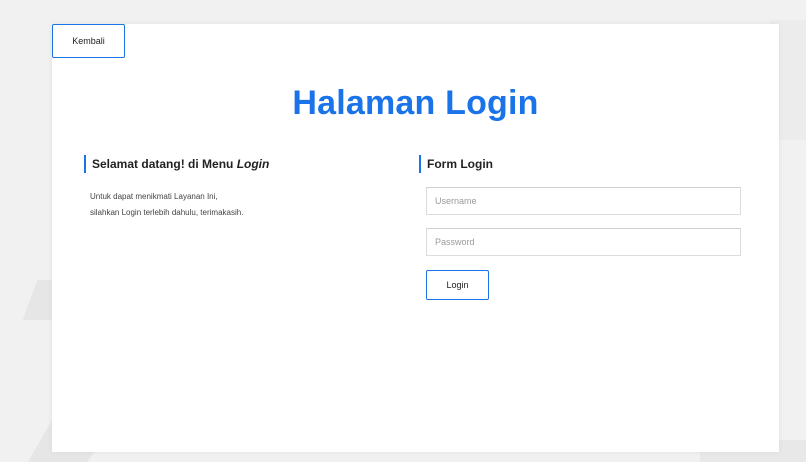 The width and height of the screenshot is (806, 462). What do you see at coordinates (253, 164) in the screenshot?
I see `welcome-heading-emphasis: Login` at bounding box center [253, 164].